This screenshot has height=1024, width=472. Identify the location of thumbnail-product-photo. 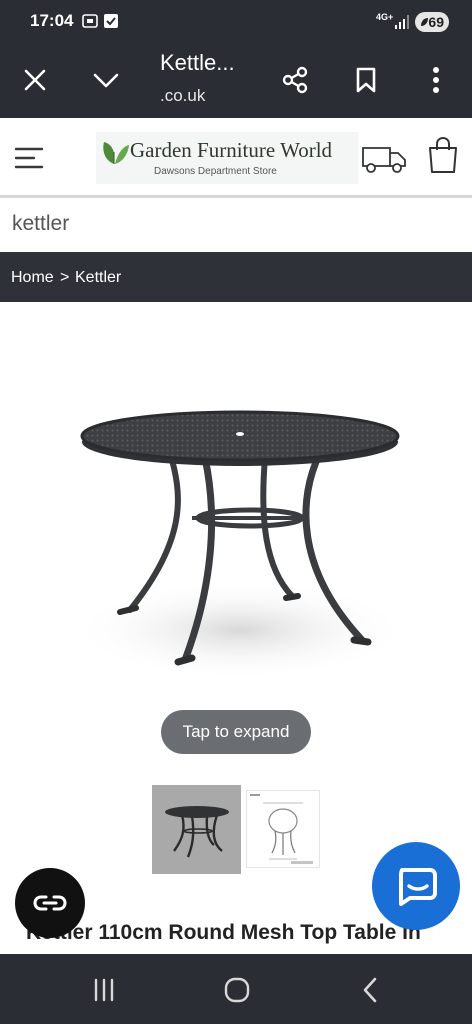
(196, 829).